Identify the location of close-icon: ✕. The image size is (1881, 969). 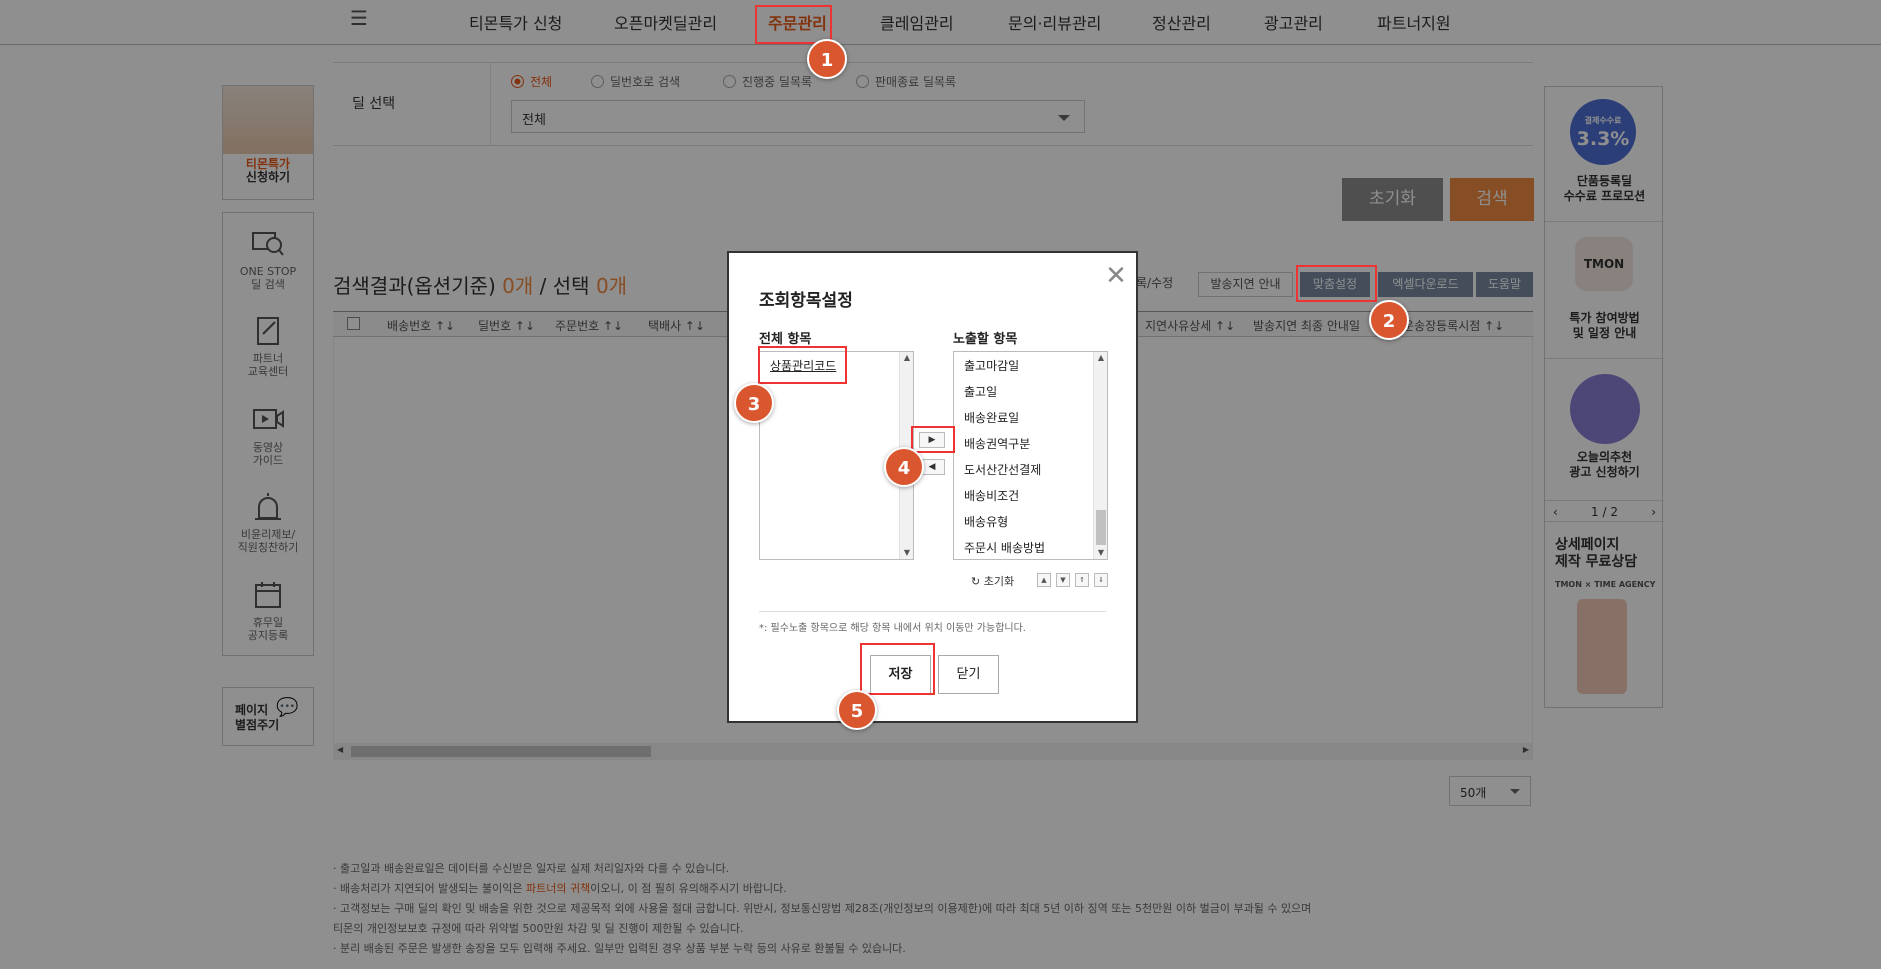
(1116, 276).